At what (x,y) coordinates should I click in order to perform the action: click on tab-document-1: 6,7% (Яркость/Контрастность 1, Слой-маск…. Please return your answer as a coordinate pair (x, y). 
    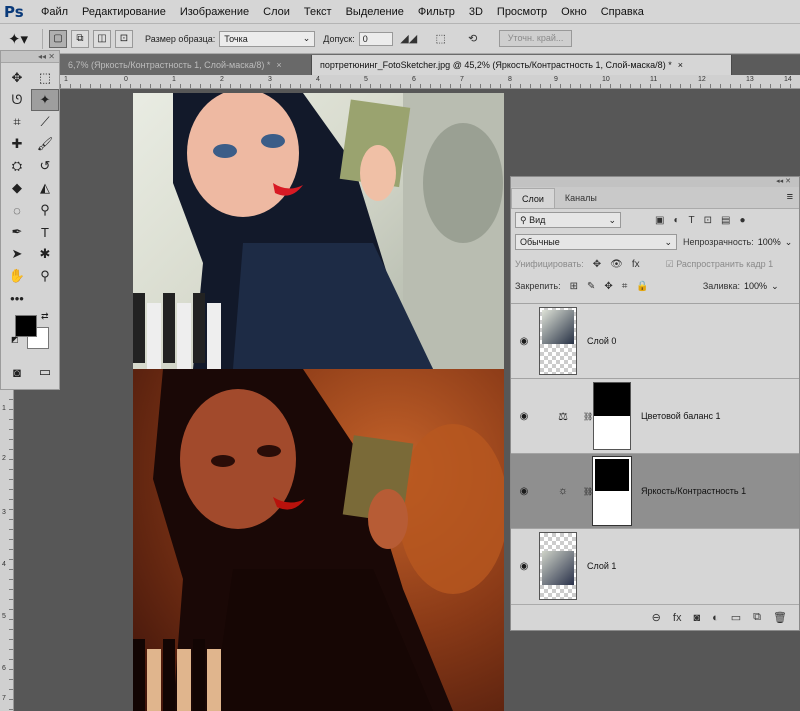
    Looking at the image, I should click on (186, 65).